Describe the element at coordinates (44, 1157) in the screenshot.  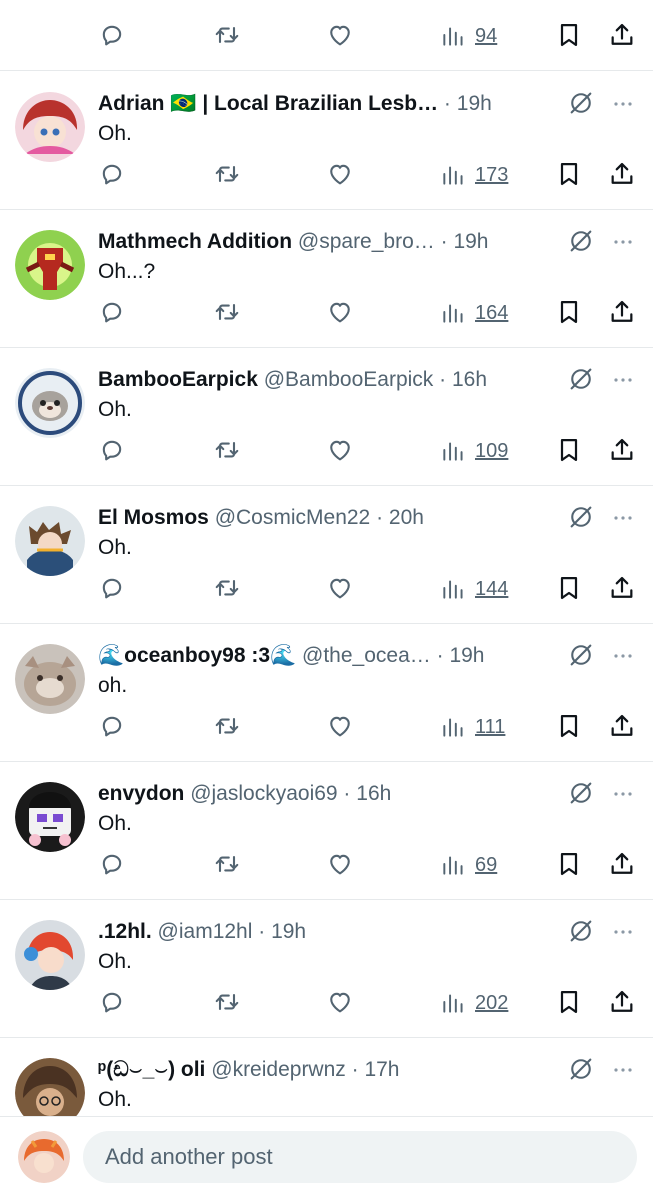
I see `my-avatar` at that location.